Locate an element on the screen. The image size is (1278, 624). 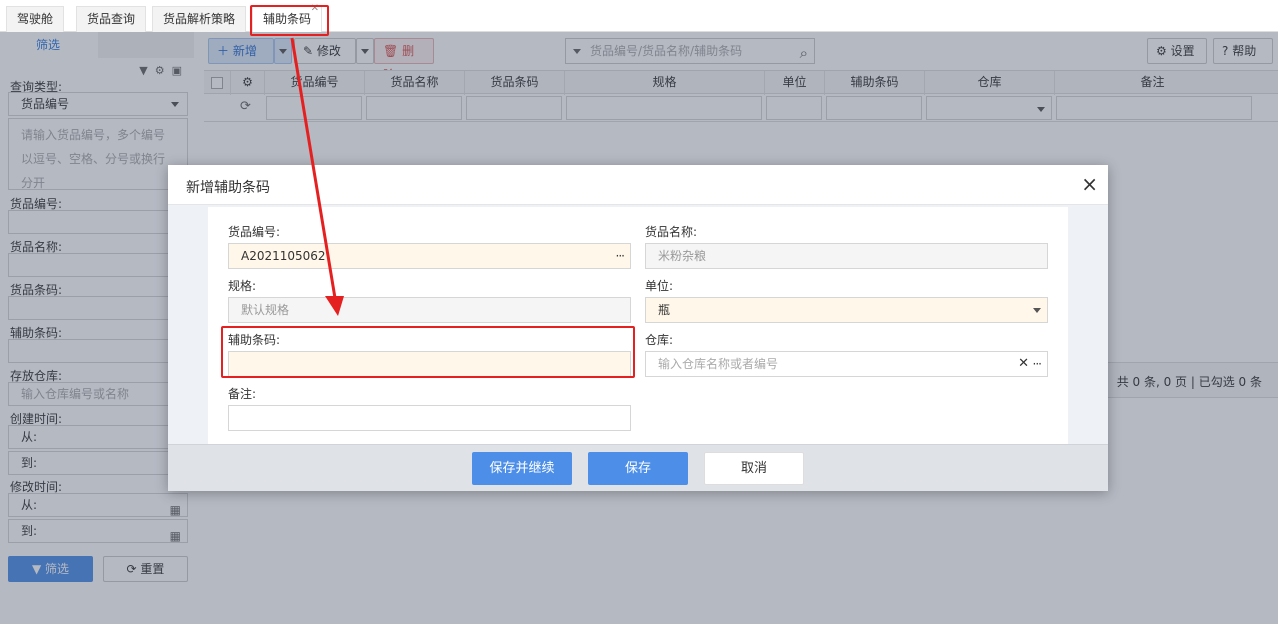
clear-icon: ✕ is located at coordinates (1023, 364).